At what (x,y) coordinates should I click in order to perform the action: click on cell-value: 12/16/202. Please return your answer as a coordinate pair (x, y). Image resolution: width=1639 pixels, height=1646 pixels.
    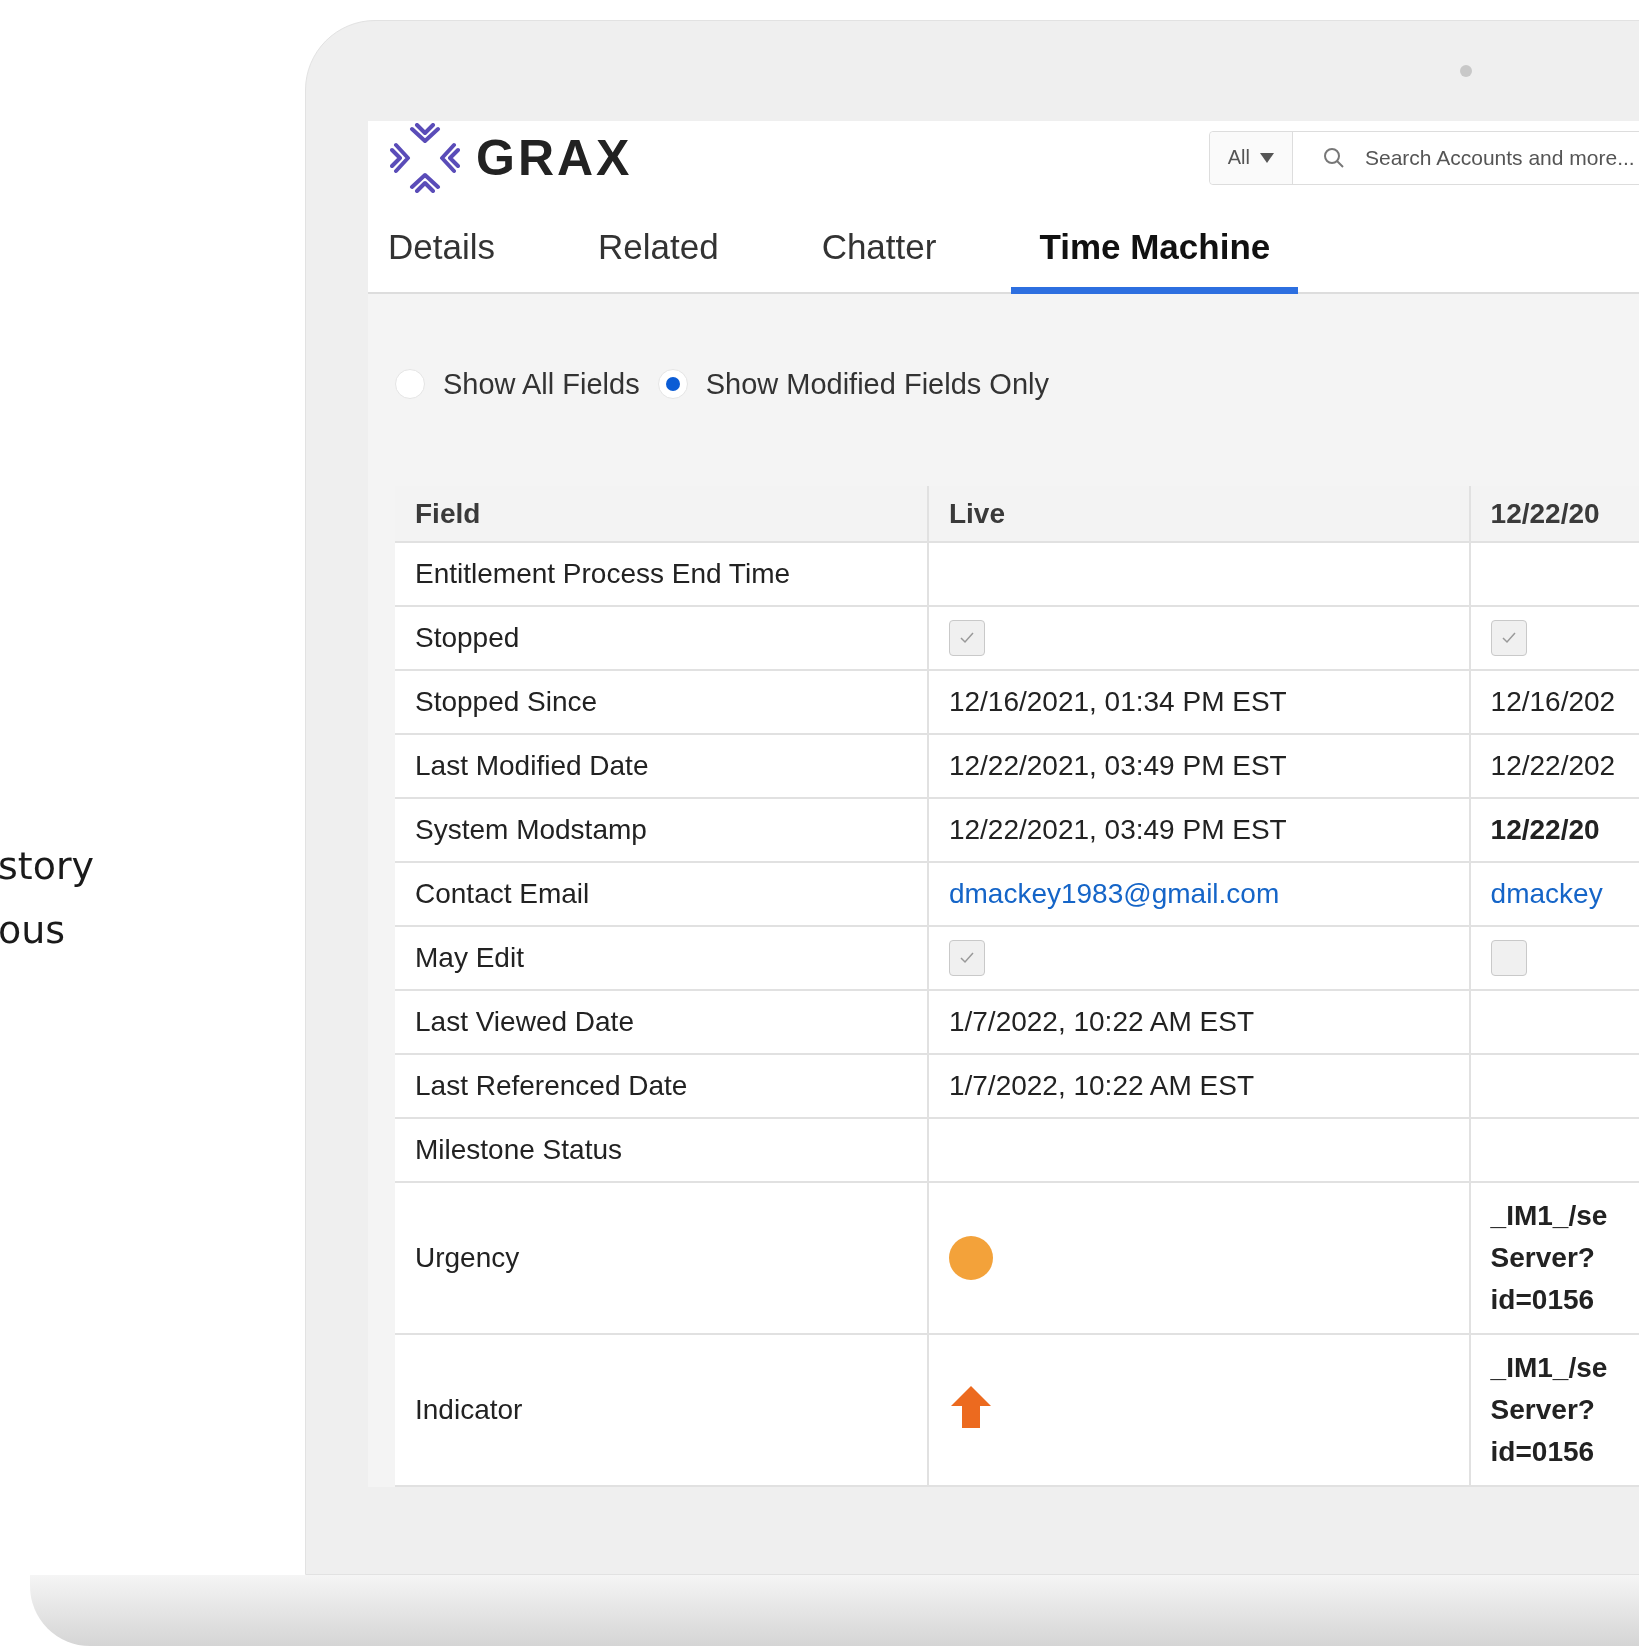
    Looking at the image, I should click on (1553, 701).